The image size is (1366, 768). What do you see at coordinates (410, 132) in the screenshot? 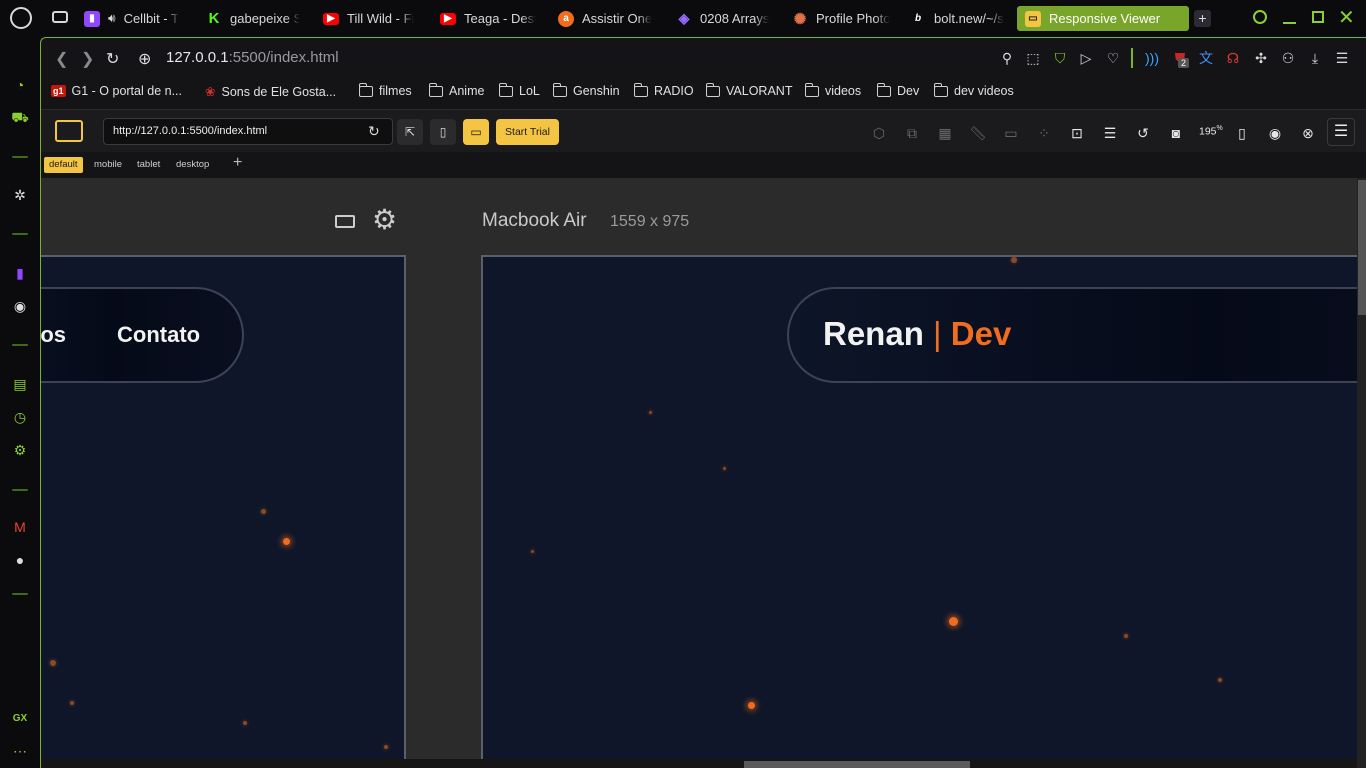
I see `inspect-button: ⇱` at bounding box center [410, 132].